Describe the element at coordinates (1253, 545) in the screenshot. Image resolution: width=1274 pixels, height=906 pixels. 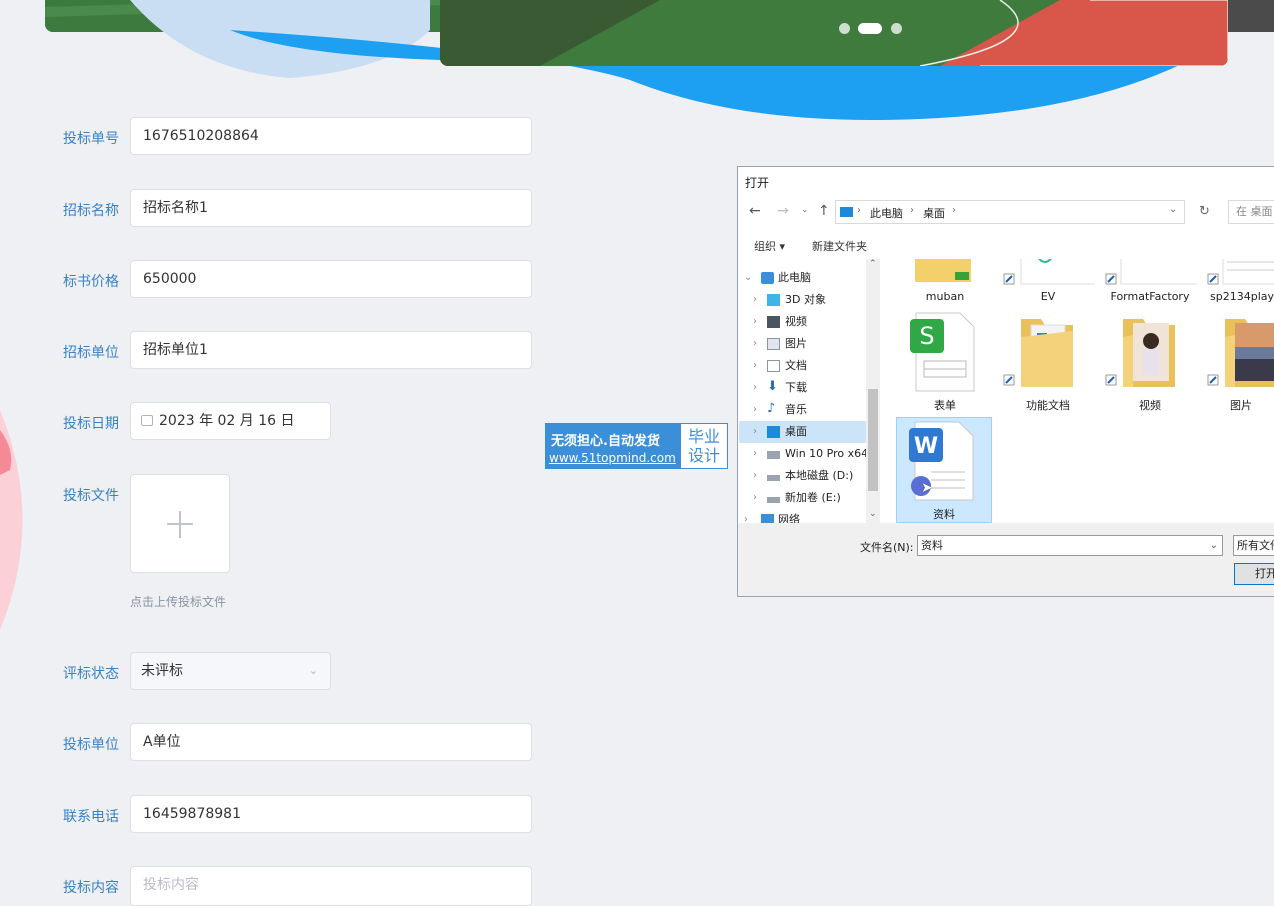
I see `filetype-select: 所有文件` at that location.